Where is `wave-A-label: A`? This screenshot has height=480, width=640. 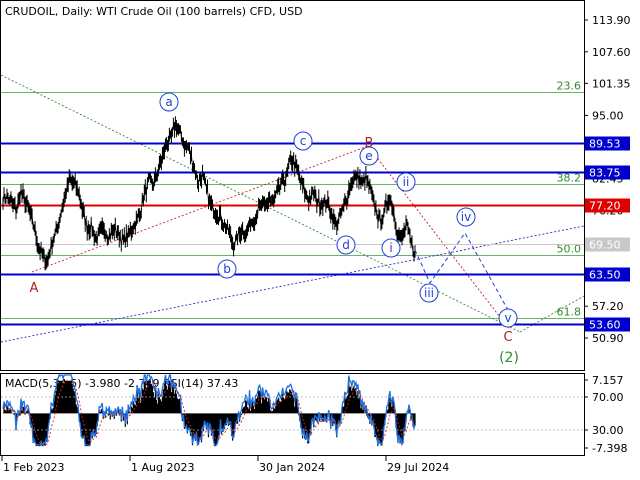
wave-A-label: A is located at coordinates (34, 288).